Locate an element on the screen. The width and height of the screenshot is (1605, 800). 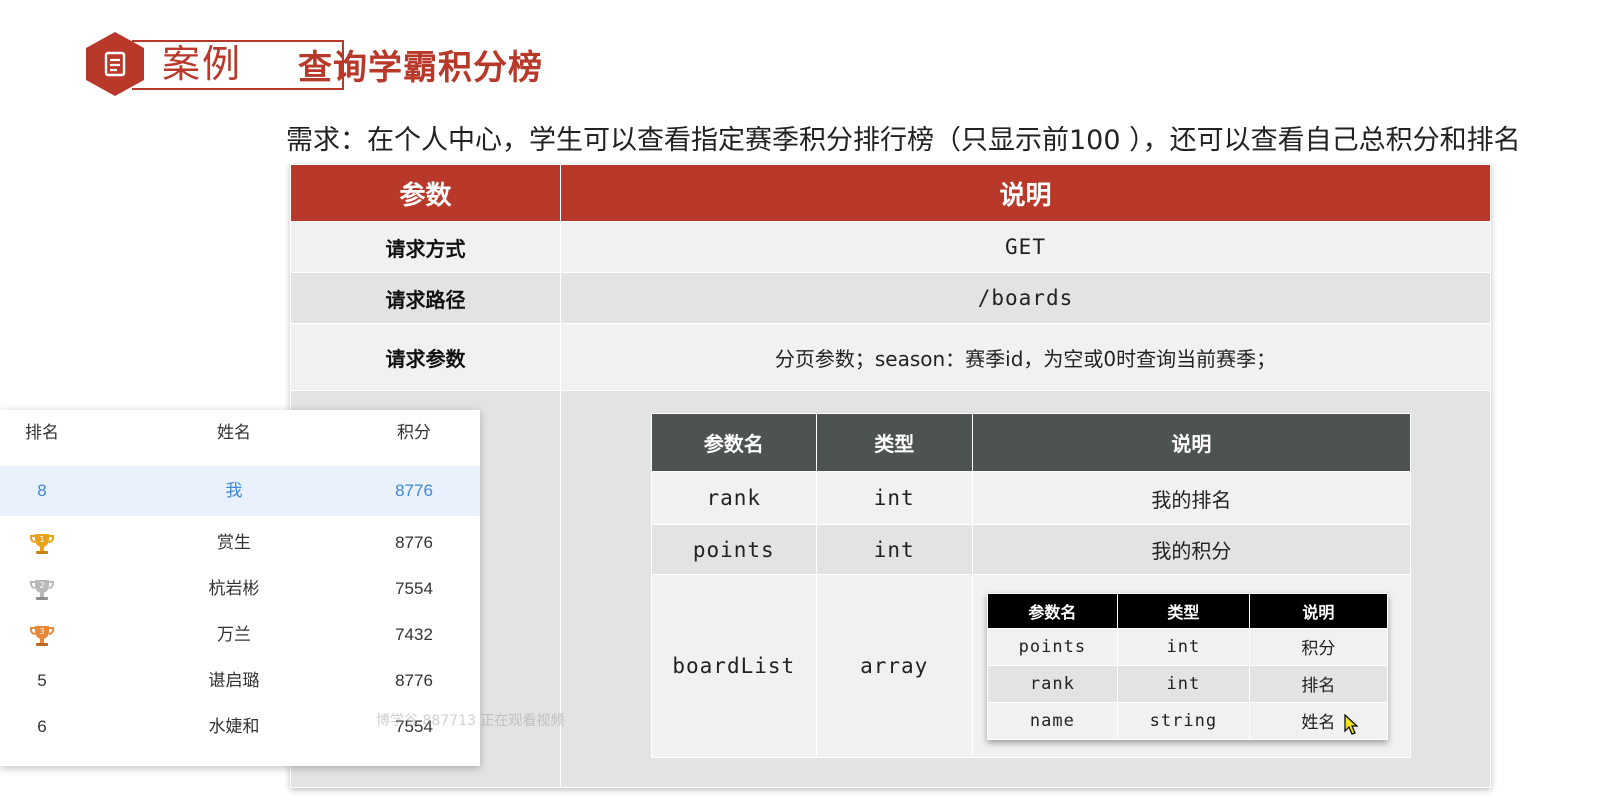
field-type: string is located at coordinates (1183, 720).